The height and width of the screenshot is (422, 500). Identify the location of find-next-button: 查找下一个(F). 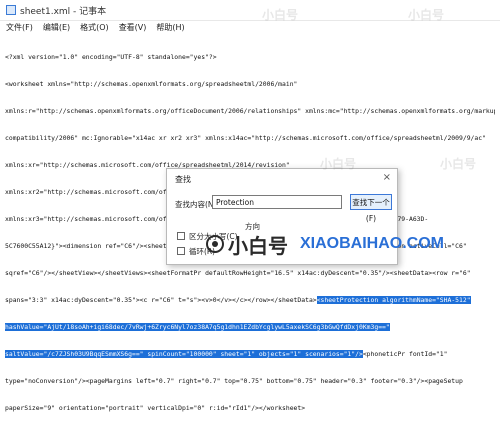
(371, 208).